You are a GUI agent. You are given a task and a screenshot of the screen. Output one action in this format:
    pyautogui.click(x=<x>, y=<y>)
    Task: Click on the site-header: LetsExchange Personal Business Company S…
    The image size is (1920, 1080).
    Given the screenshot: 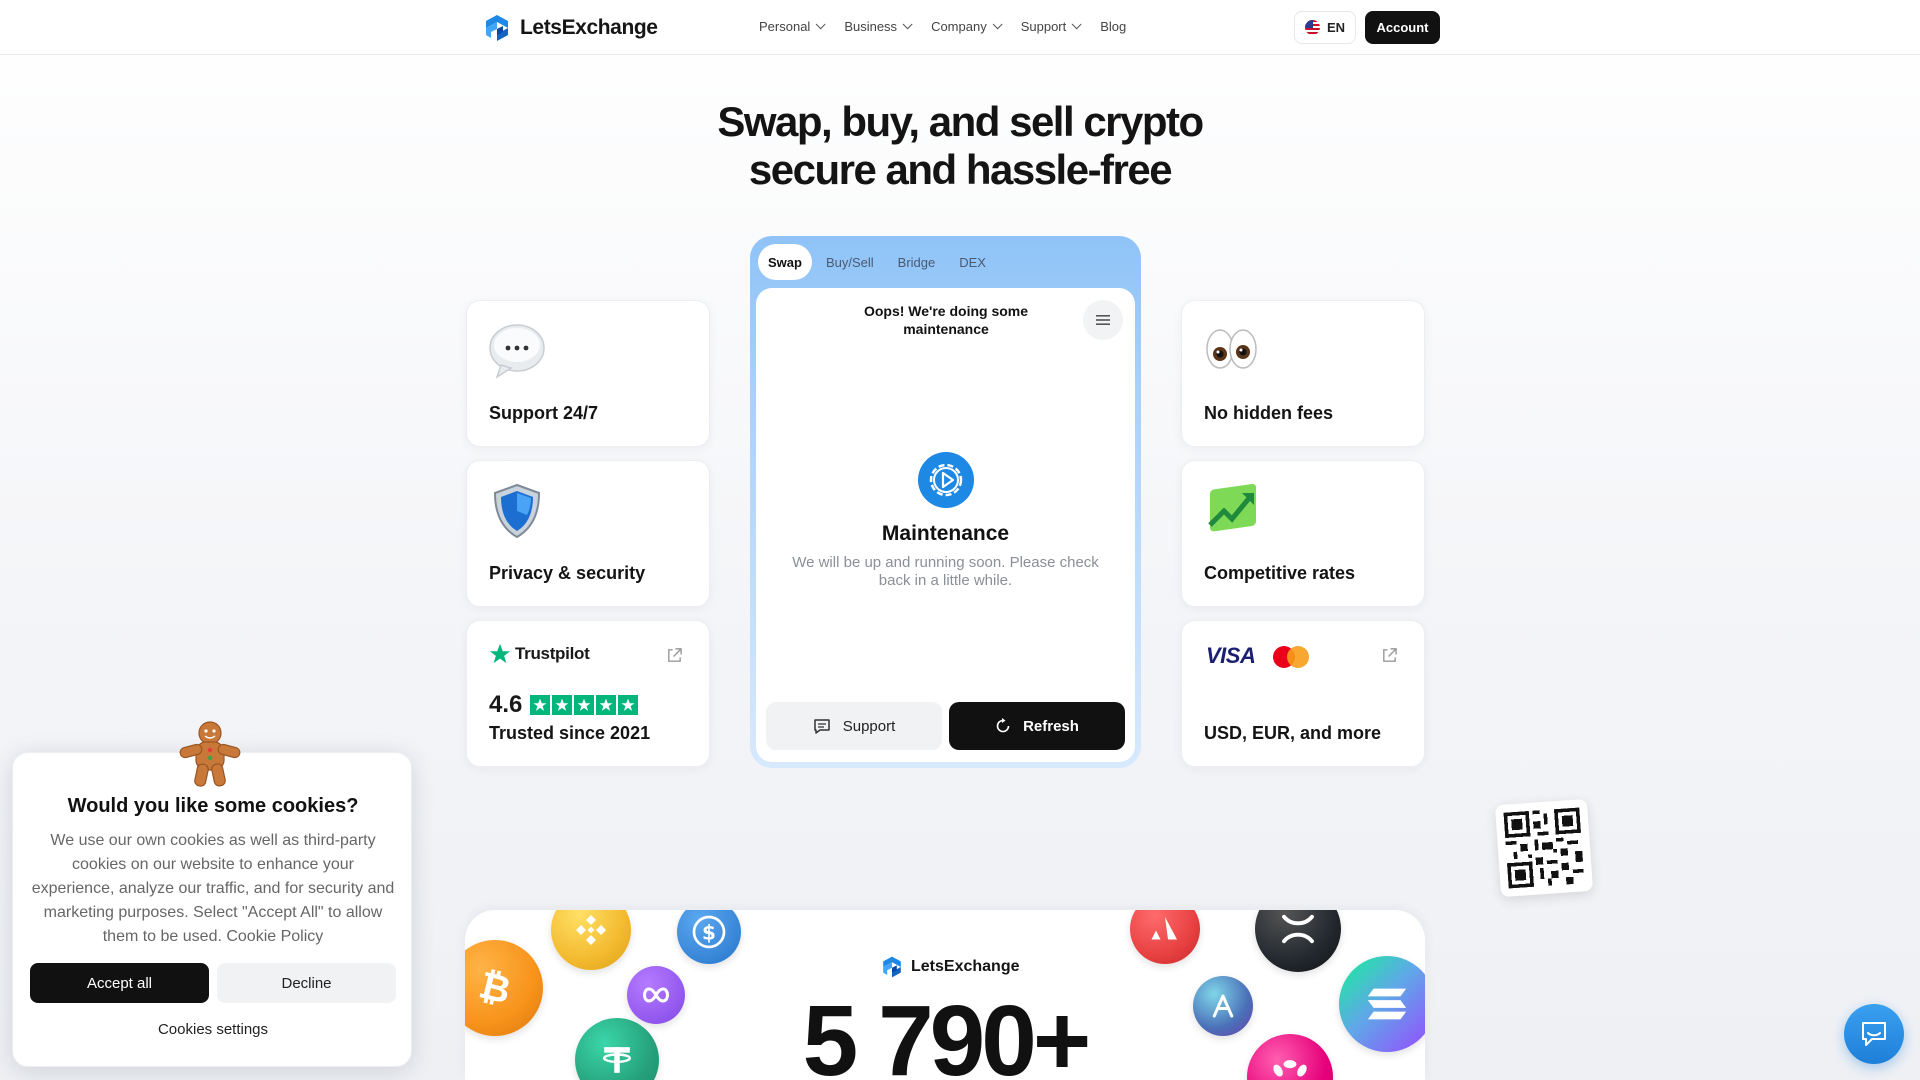 What is the action you would take?
    pyautogui.click(x=960, y=27)
    